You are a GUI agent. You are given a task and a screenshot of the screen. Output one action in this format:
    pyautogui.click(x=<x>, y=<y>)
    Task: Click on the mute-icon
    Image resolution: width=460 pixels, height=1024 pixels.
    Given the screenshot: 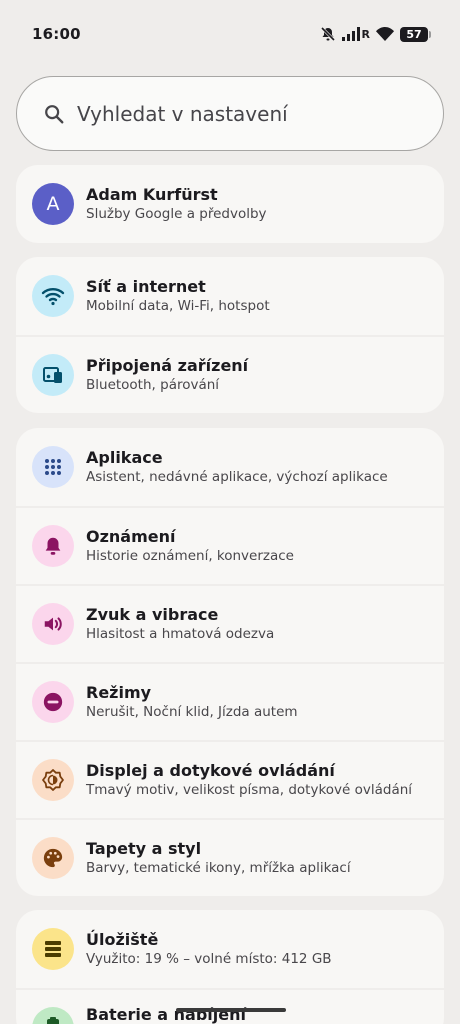 What is the action you would take?
    pyautogui.click(x=328, y=34)
    